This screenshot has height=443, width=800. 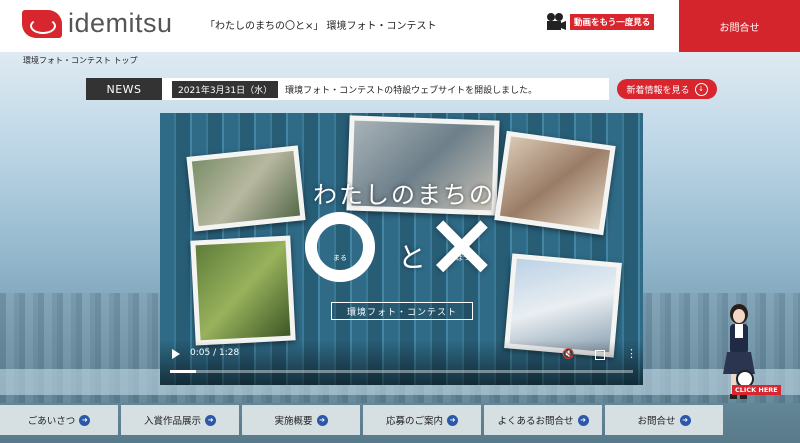 I want to click on news-more-button: 新着情報を見る ↓, so click(x=667, y=89).